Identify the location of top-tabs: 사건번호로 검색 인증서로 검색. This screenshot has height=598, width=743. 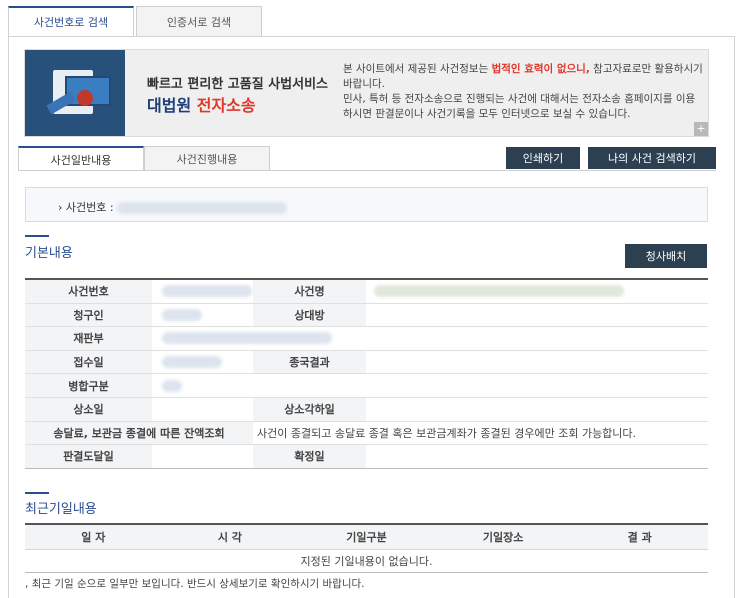
(136, 21).